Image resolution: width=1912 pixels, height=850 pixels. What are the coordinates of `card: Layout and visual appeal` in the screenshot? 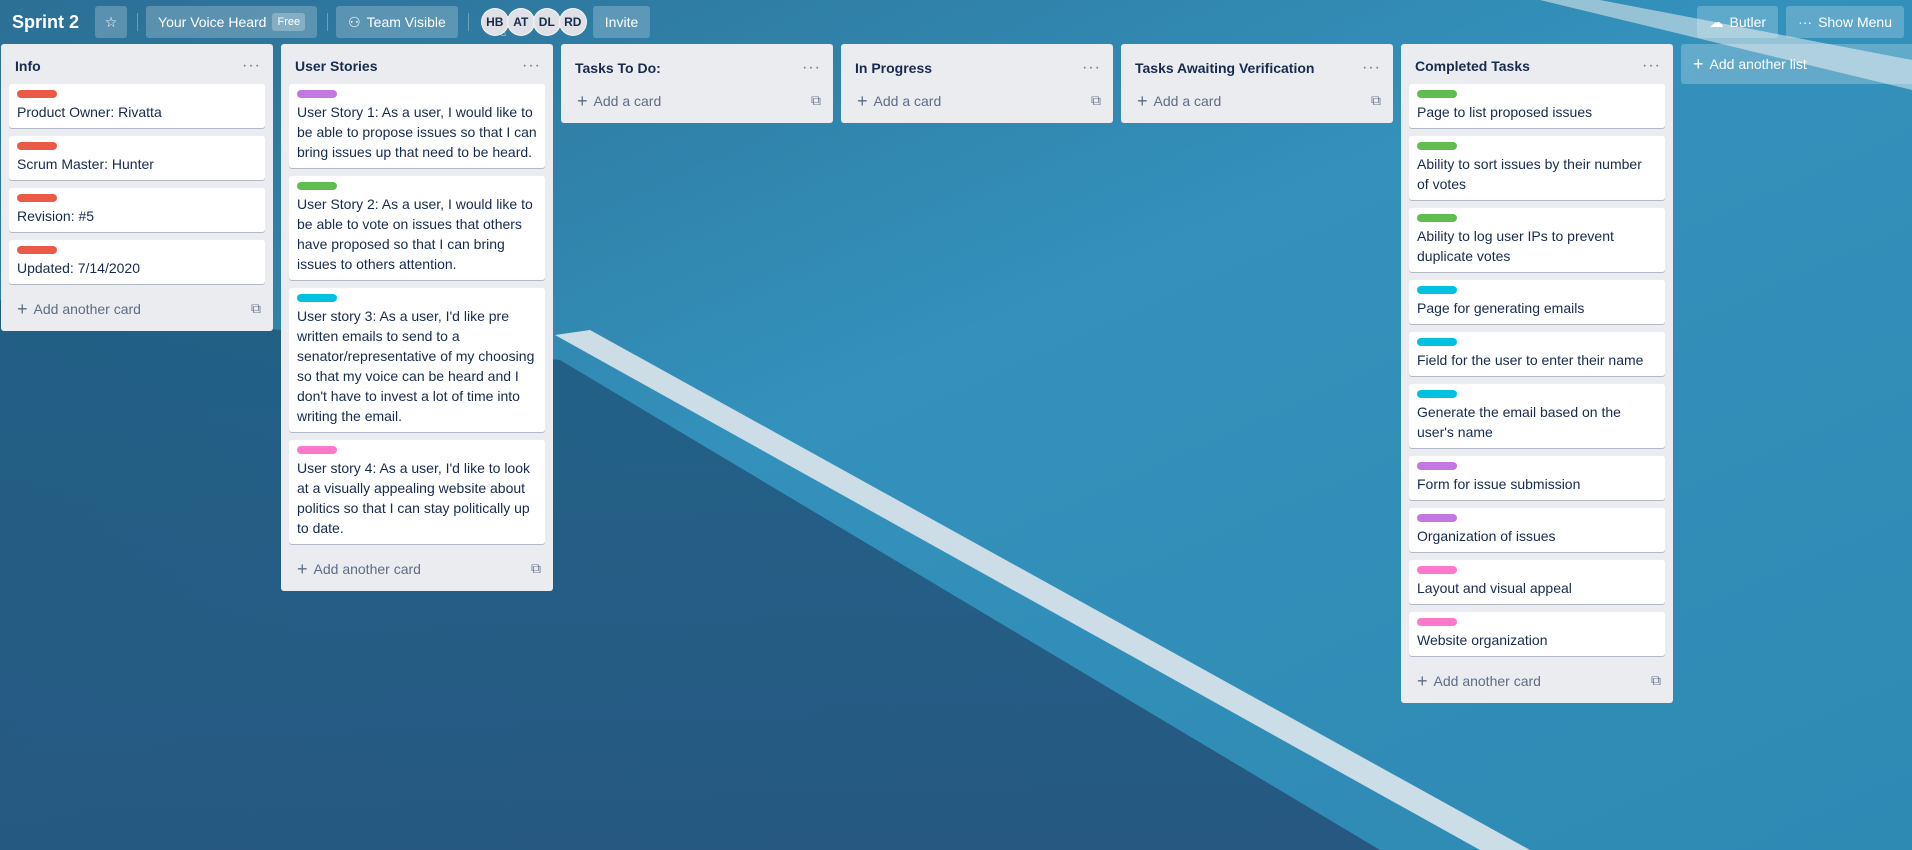 It's located at (1537, 582).